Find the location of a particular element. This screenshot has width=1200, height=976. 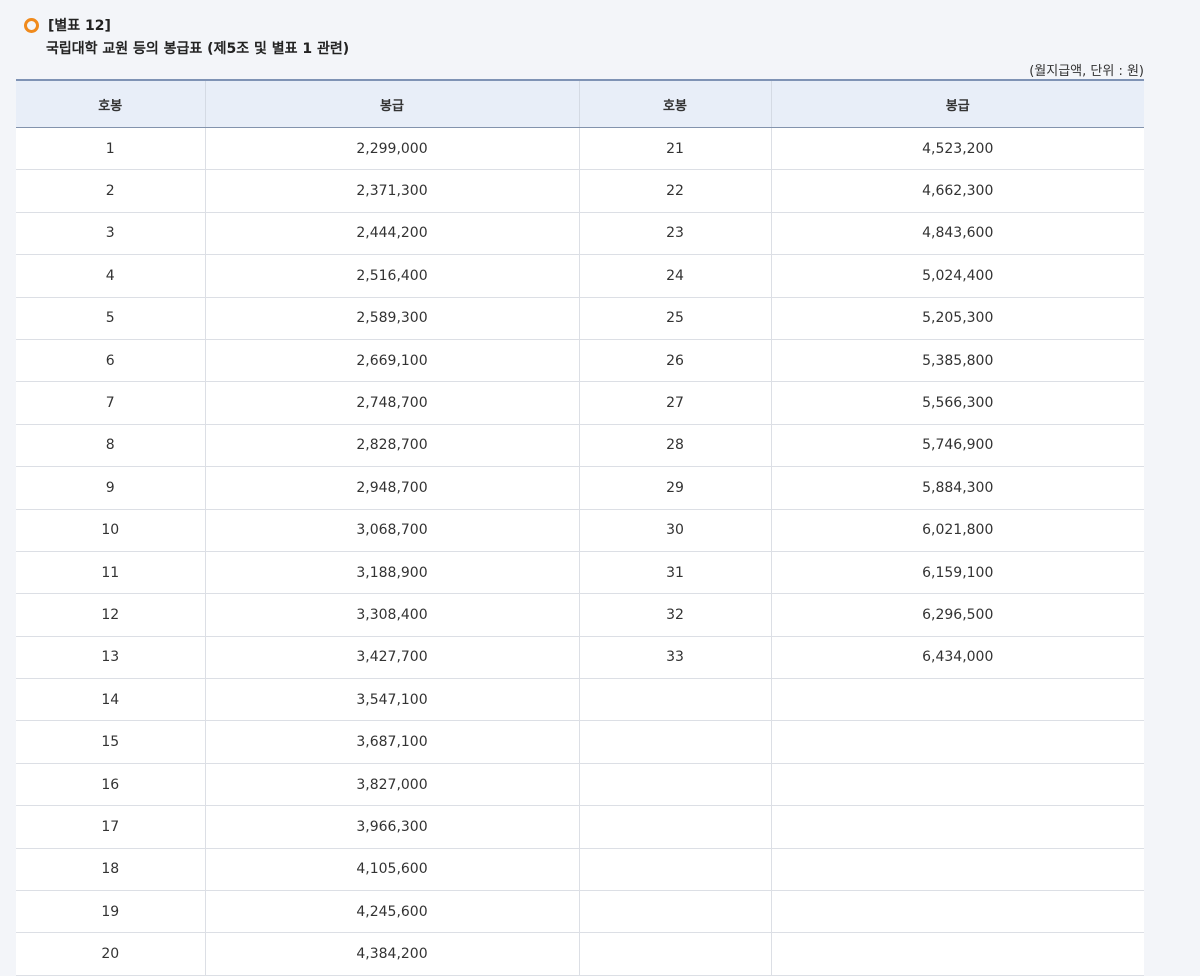

table-row: 10 3,068,700 30 6,021,800 is located at coordinates (580, 530).